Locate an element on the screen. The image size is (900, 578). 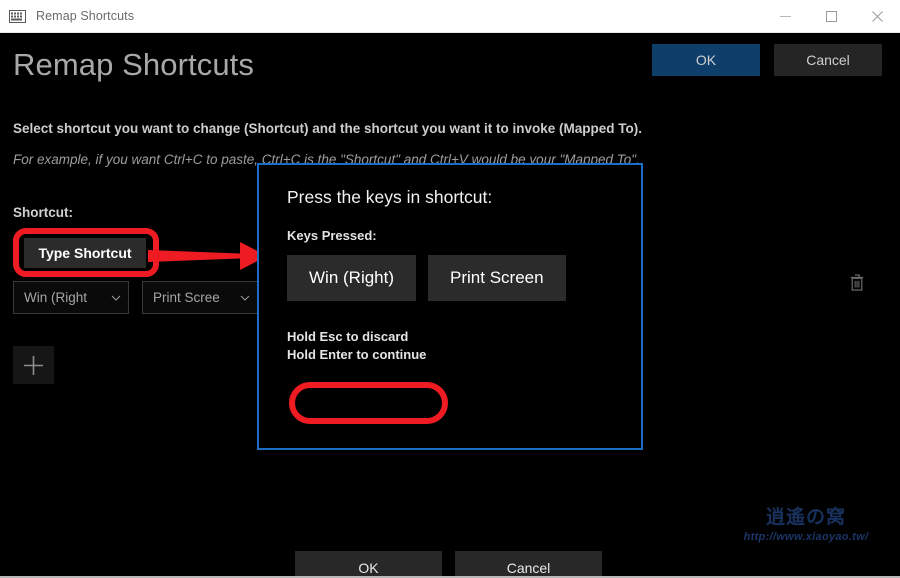
watermark: 逍遙の窝 http://www.xiaoyao.tw/ is located at coordinates (806, 525).